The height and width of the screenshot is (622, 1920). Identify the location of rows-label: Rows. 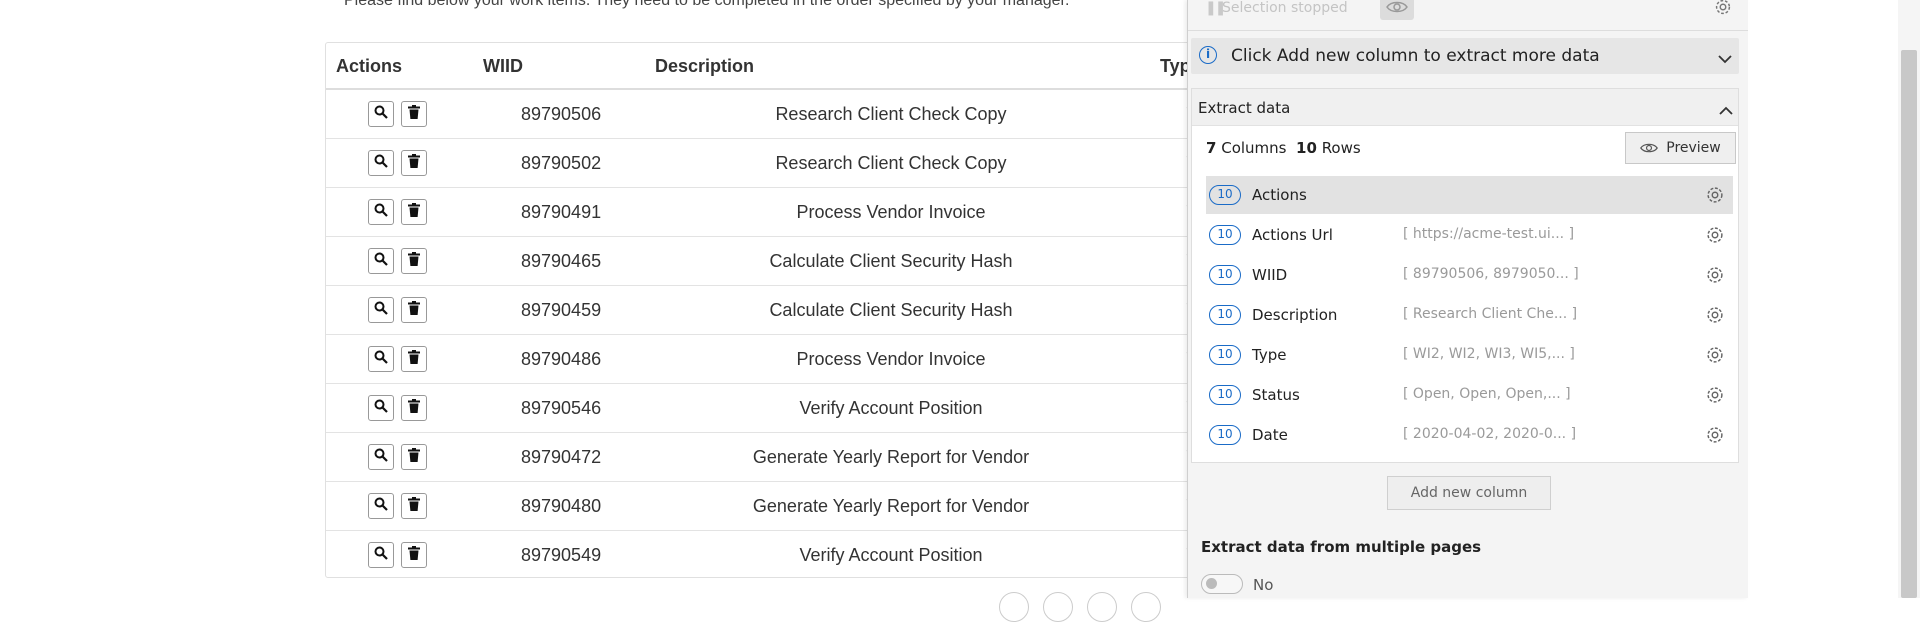
(1341, 148).